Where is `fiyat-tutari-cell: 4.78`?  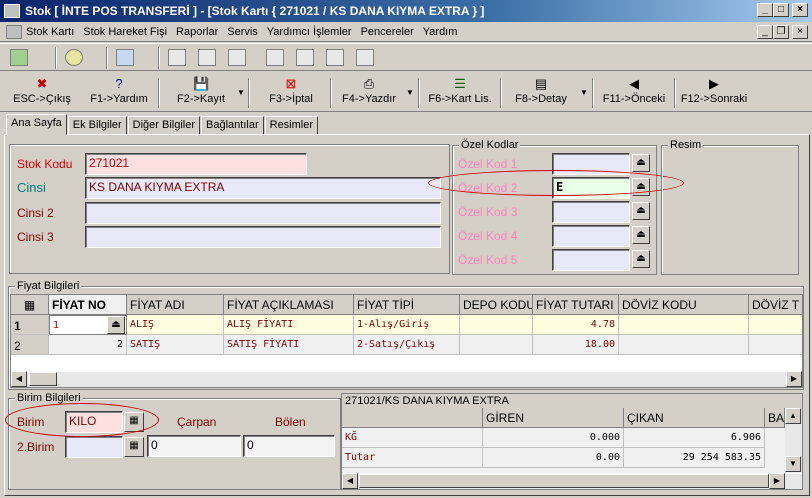
fiyat-tutari-cell: 4.78 is located at coordinates (576, 325).